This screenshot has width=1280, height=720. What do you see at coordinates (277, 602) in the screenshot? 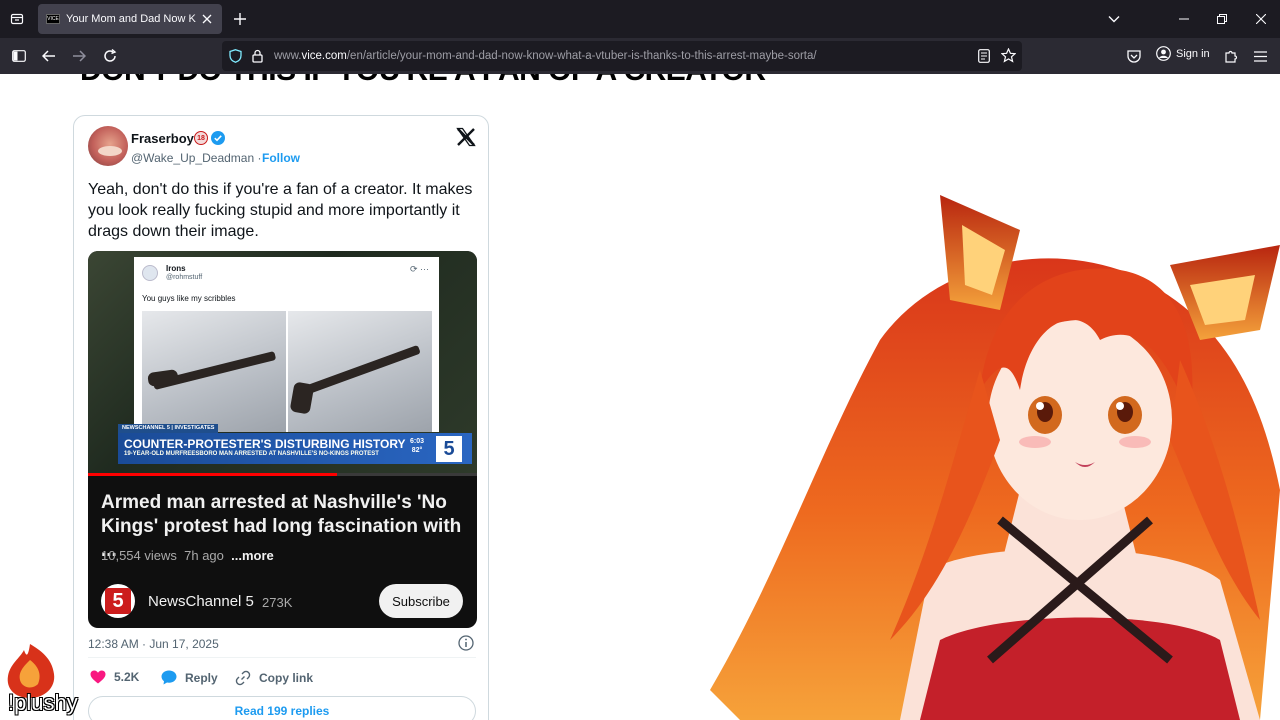
I see `subscriber-count: 273K` at bounding box center [277, 602].